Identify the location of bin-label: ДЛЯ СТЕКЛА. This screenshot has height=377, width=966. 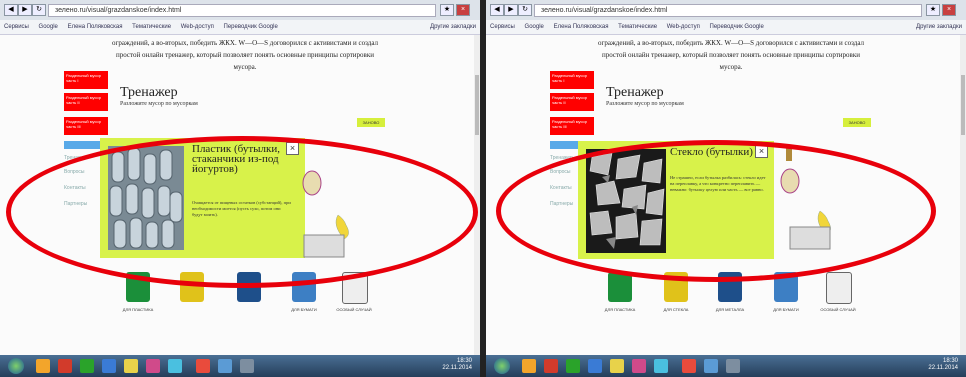
(676, 309).